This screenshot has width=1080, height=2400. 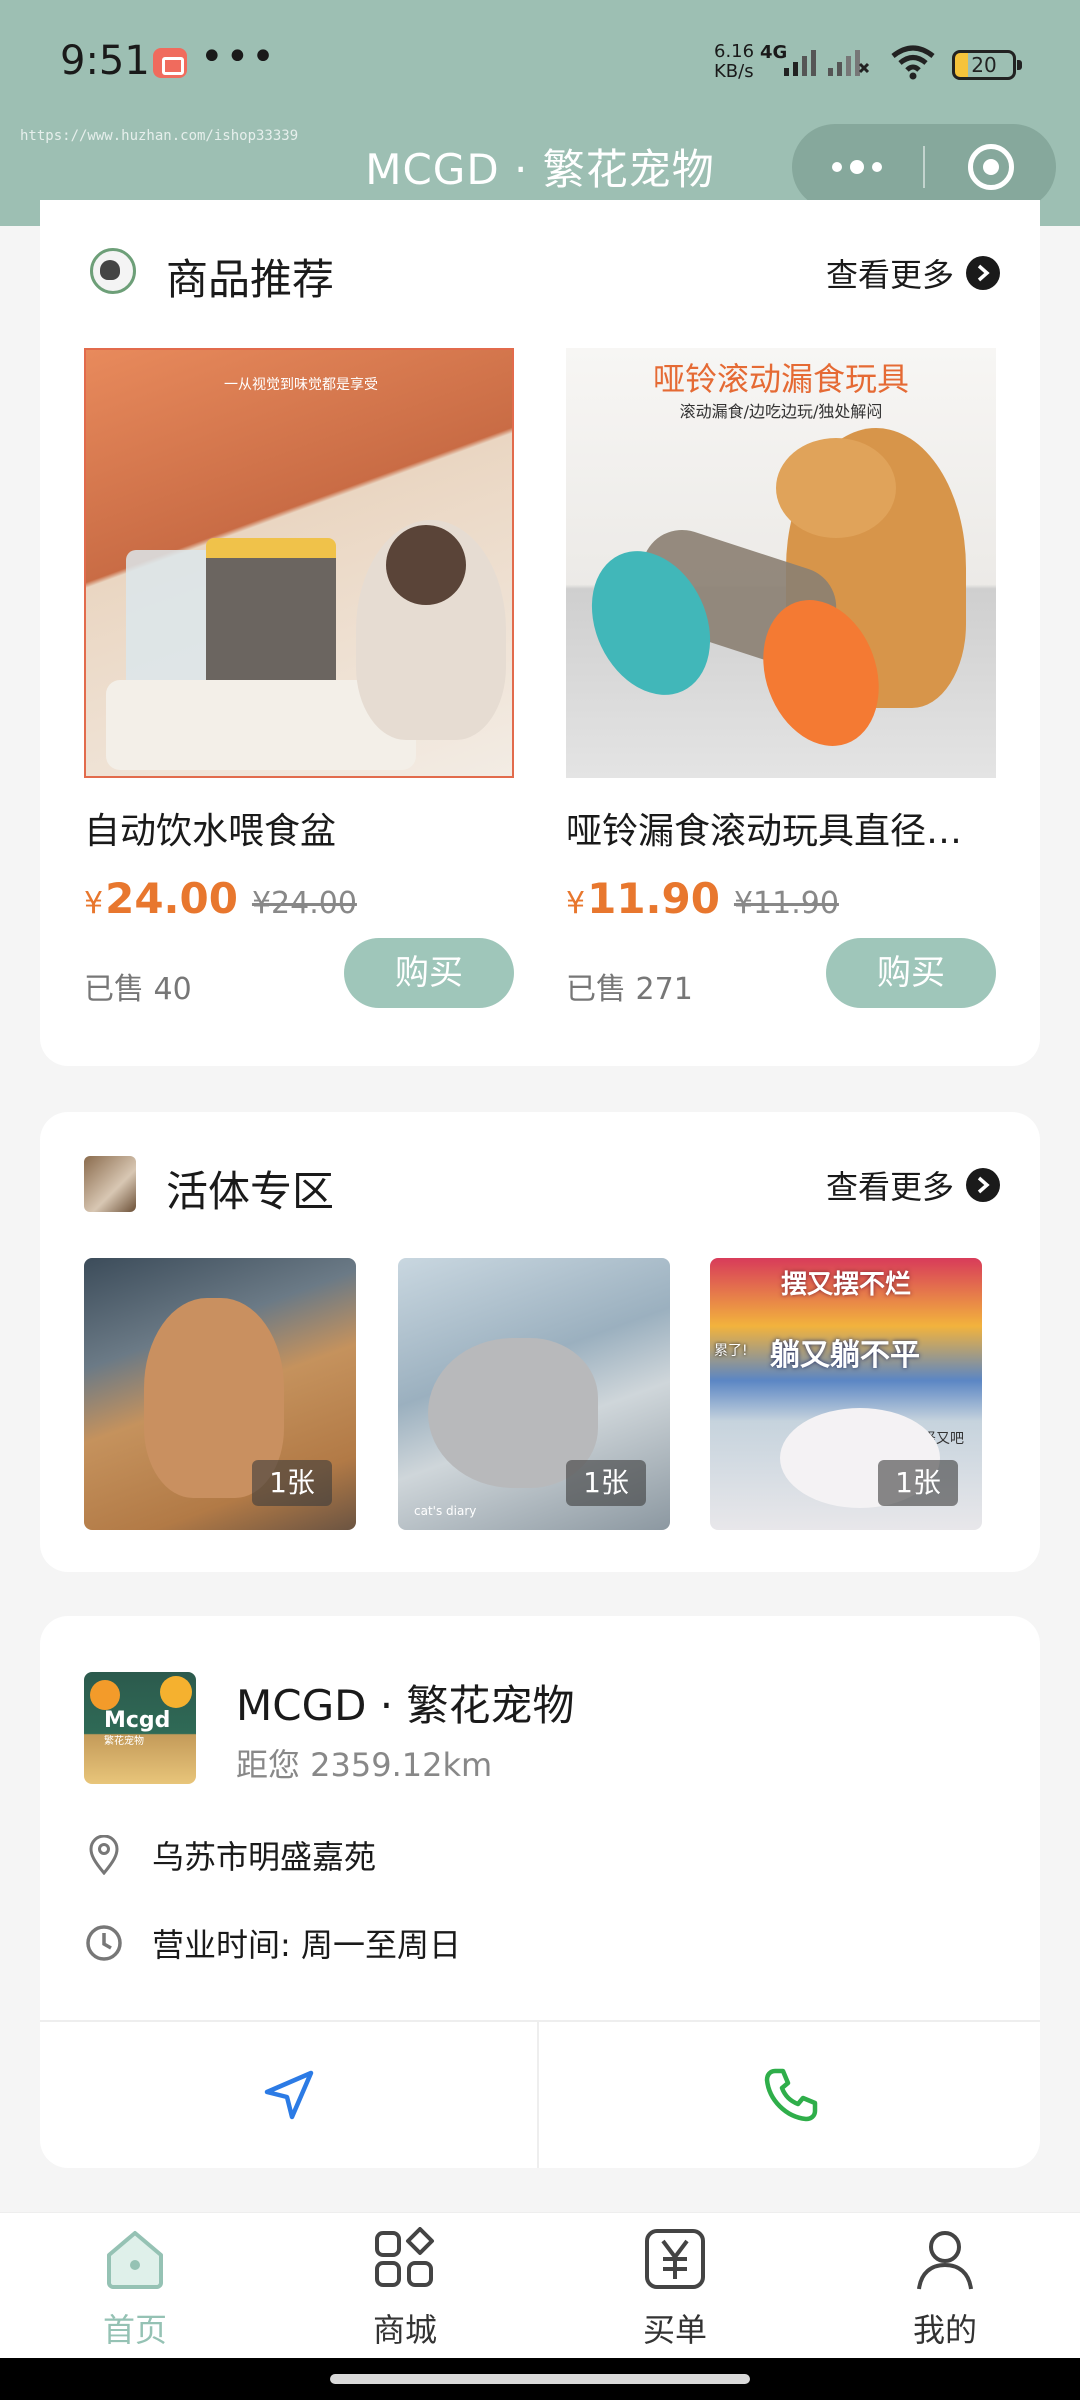 What do you see at coordinates (110, 272) in the screenshot?
I see `bear-mascot-icon` at bounding box center [110, 272].